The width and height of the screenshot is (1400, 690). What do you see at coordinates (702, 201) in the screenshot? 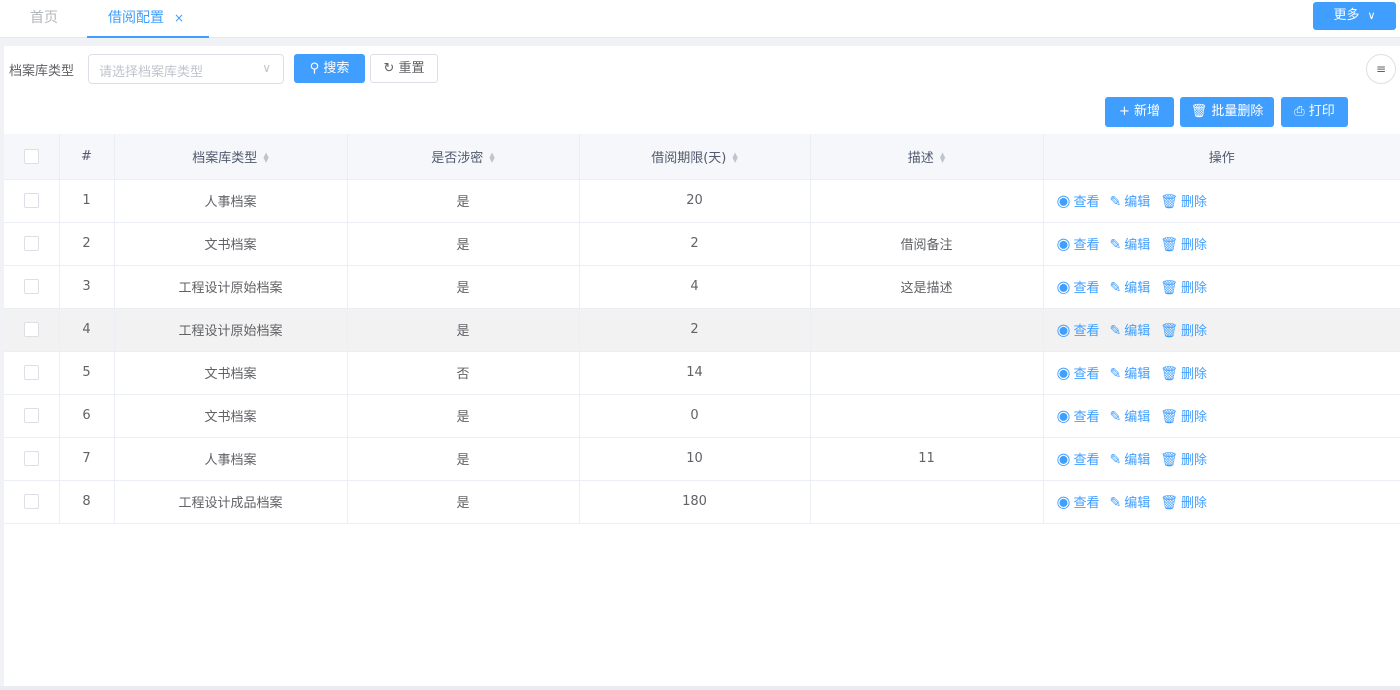
I see `table-row: 1 人事档案是 20 ◉ 查看 ✎ 编辑 🗑 删除` at bounding box center [702, 201].